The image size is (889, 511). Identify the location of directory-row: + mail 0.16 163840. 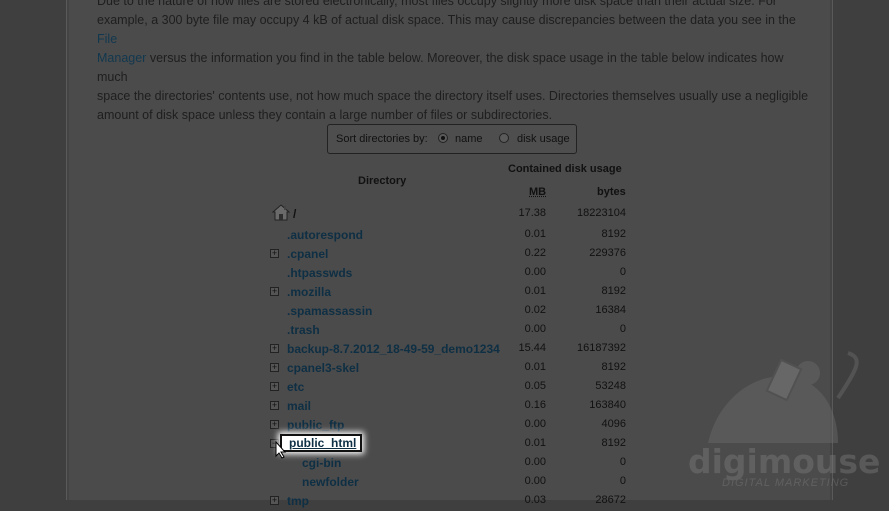
(450, 406).